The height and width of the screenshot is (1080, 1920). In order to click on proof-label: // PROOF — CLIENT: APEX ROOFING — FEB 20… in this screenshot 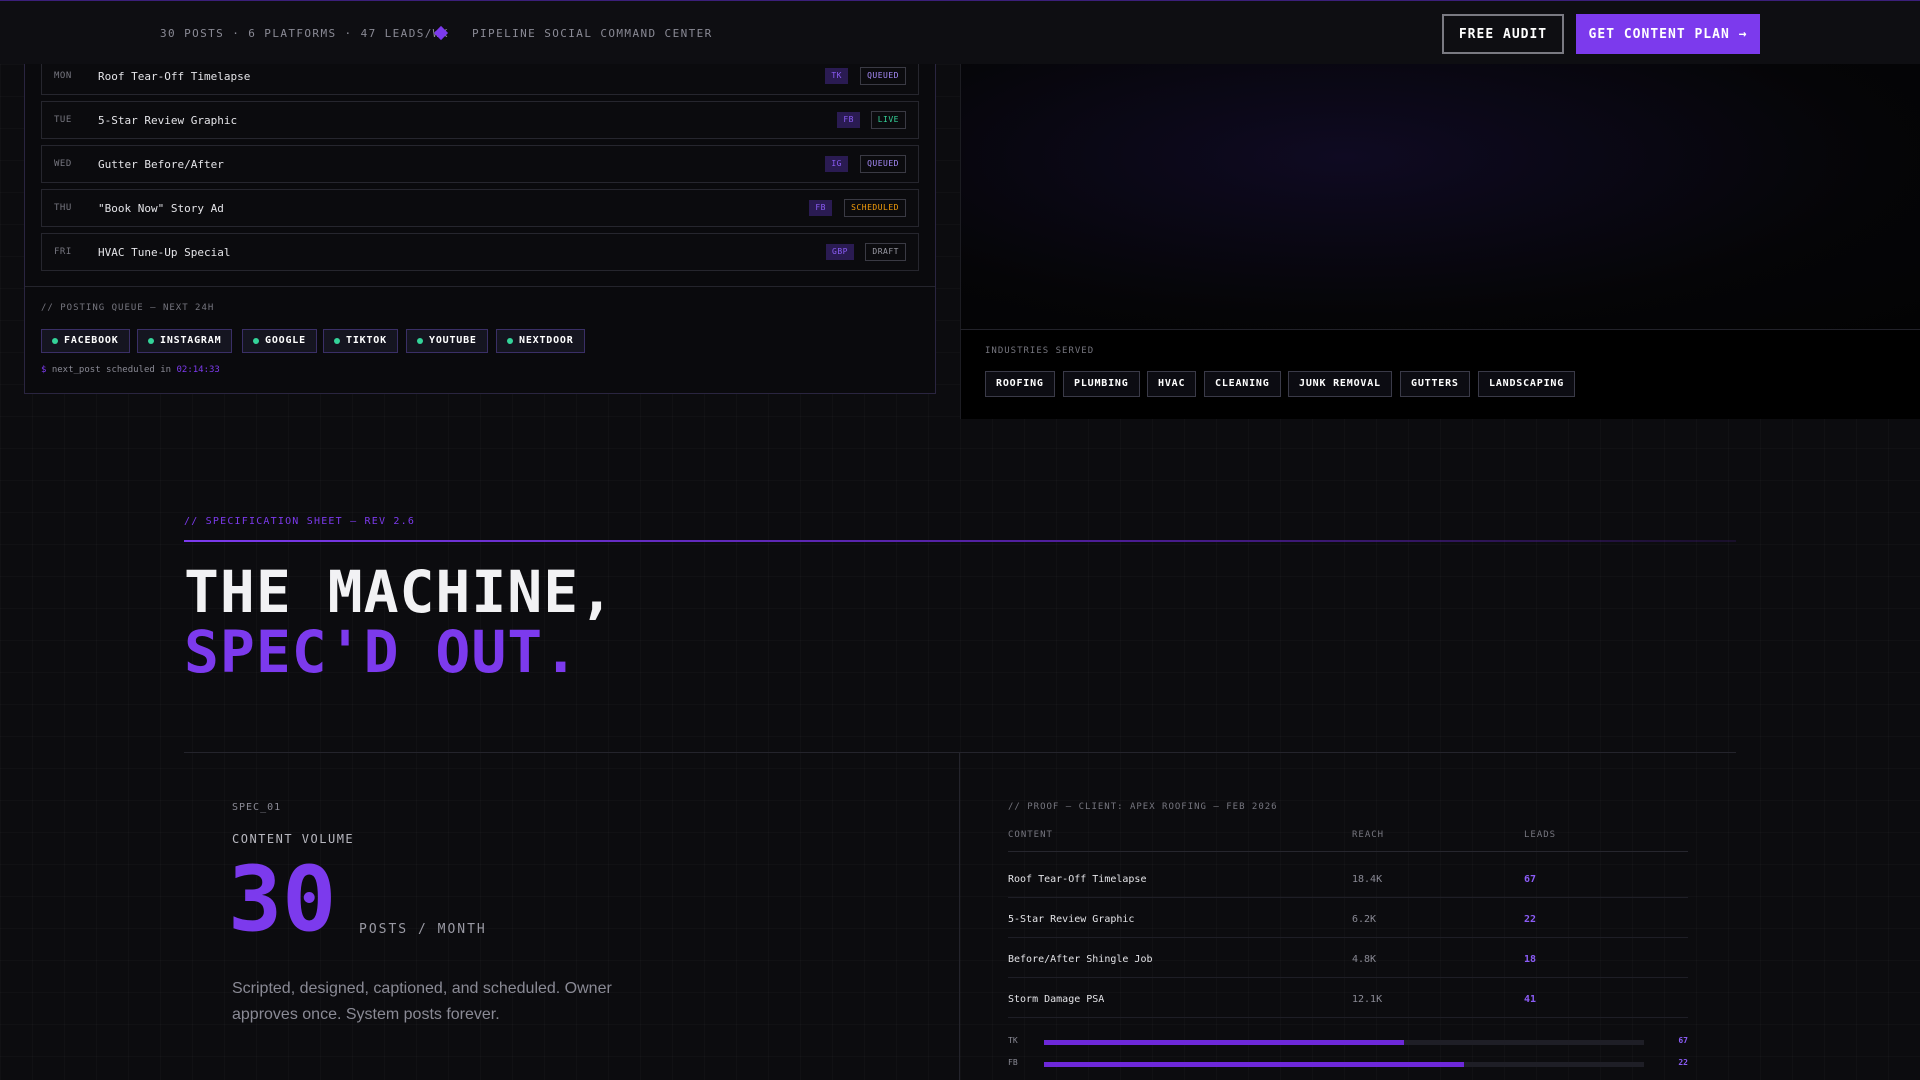, I will do `click(1143, 807)`.